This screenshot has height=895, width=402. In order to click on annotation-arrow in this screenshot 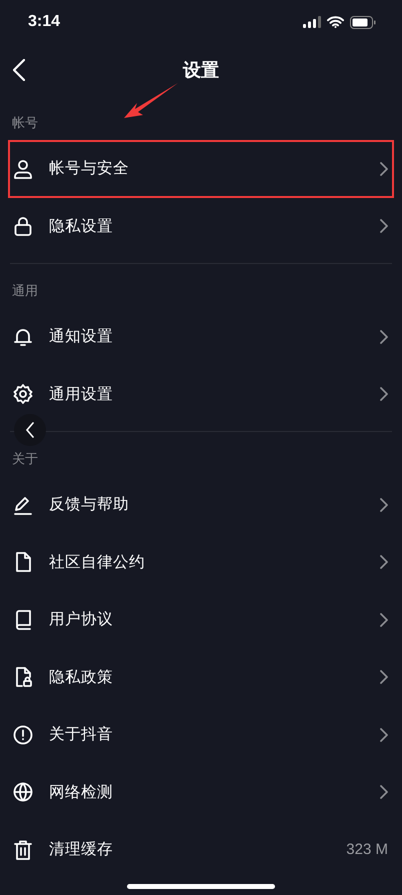, I will do `click(151, 101)`.